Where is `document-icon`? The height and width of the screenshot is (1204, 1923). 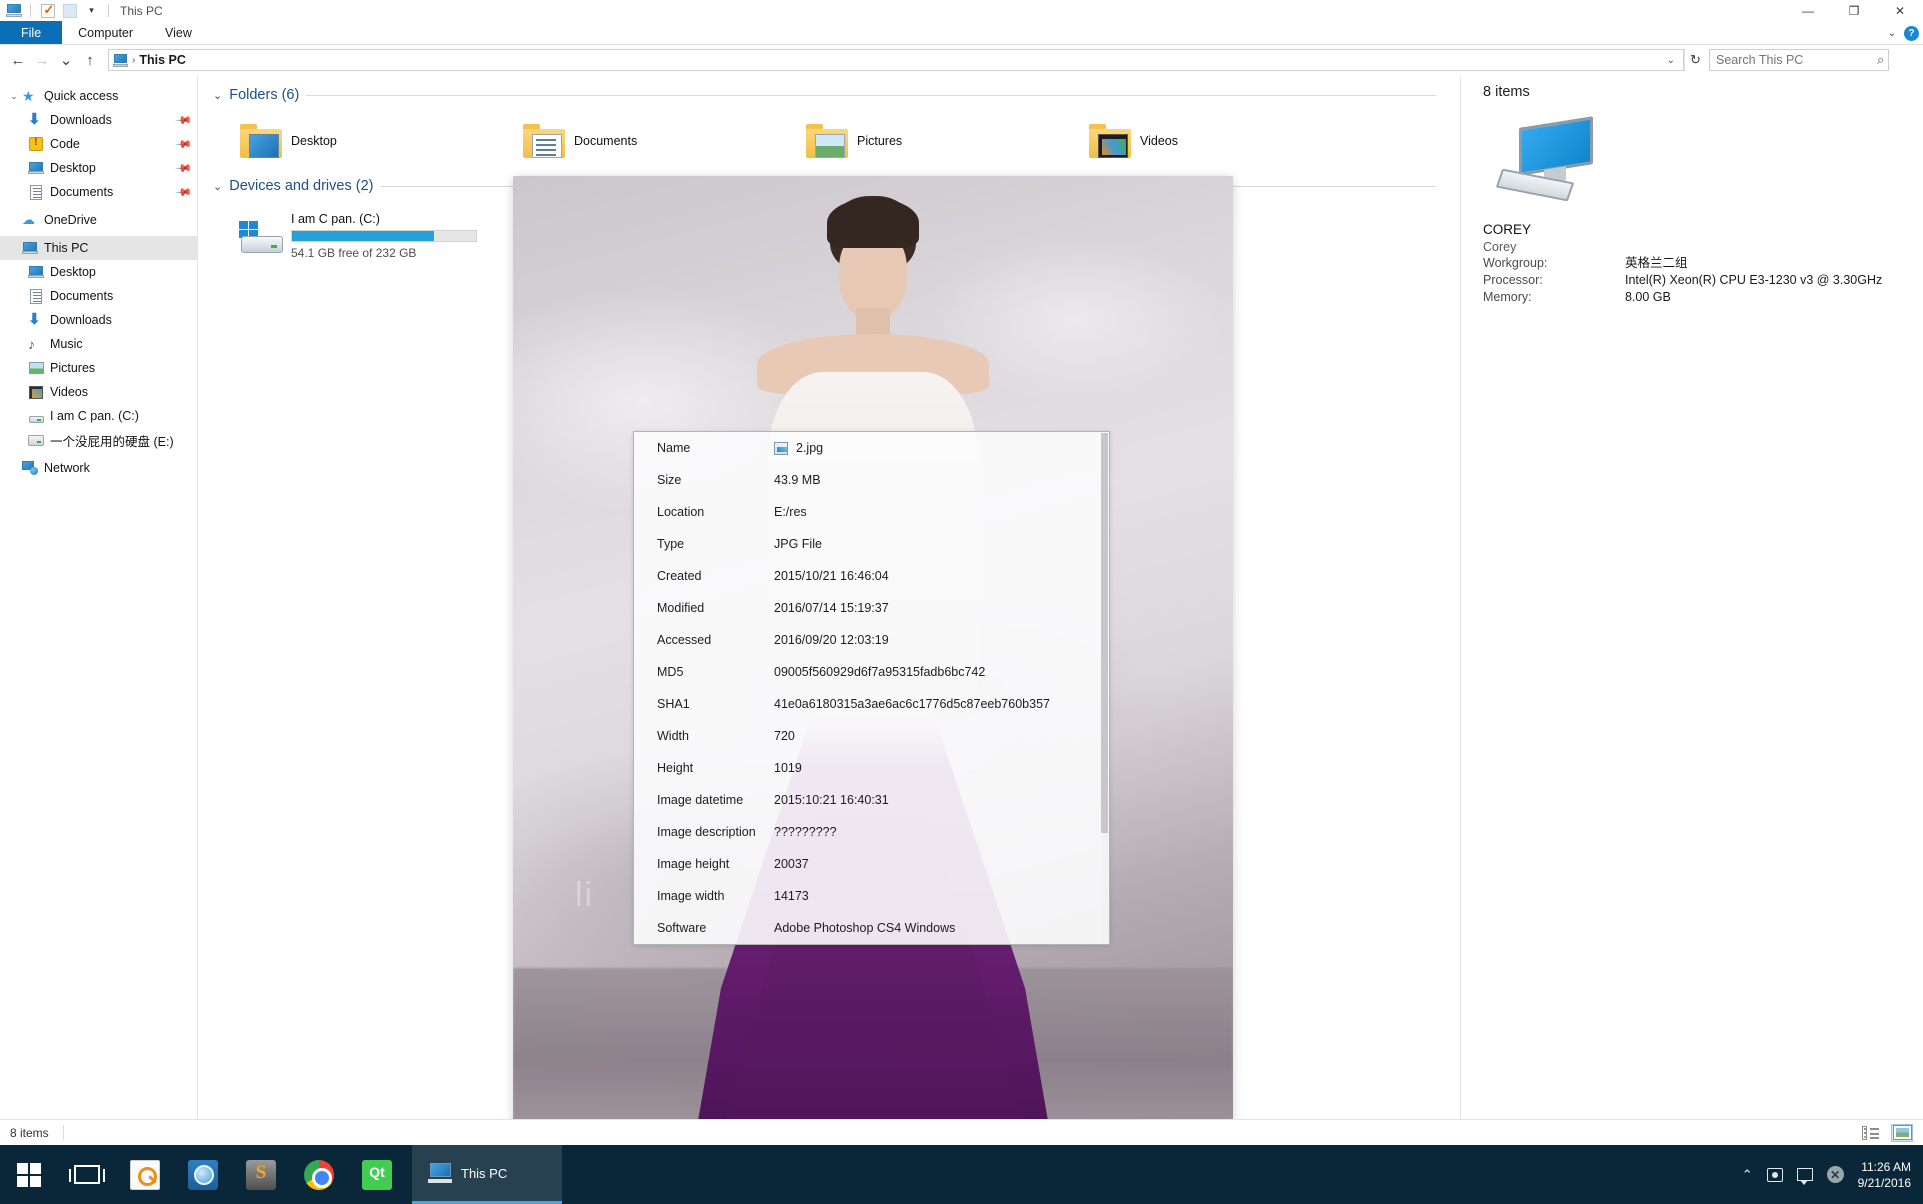
document-icon is located at coordinates (36, 192).